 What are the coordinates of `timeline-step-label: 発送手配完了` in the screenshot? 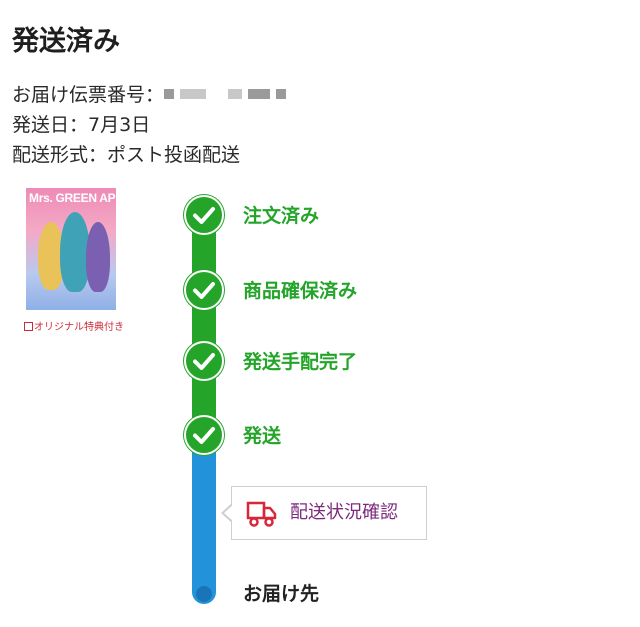 It's located at (300, 362).